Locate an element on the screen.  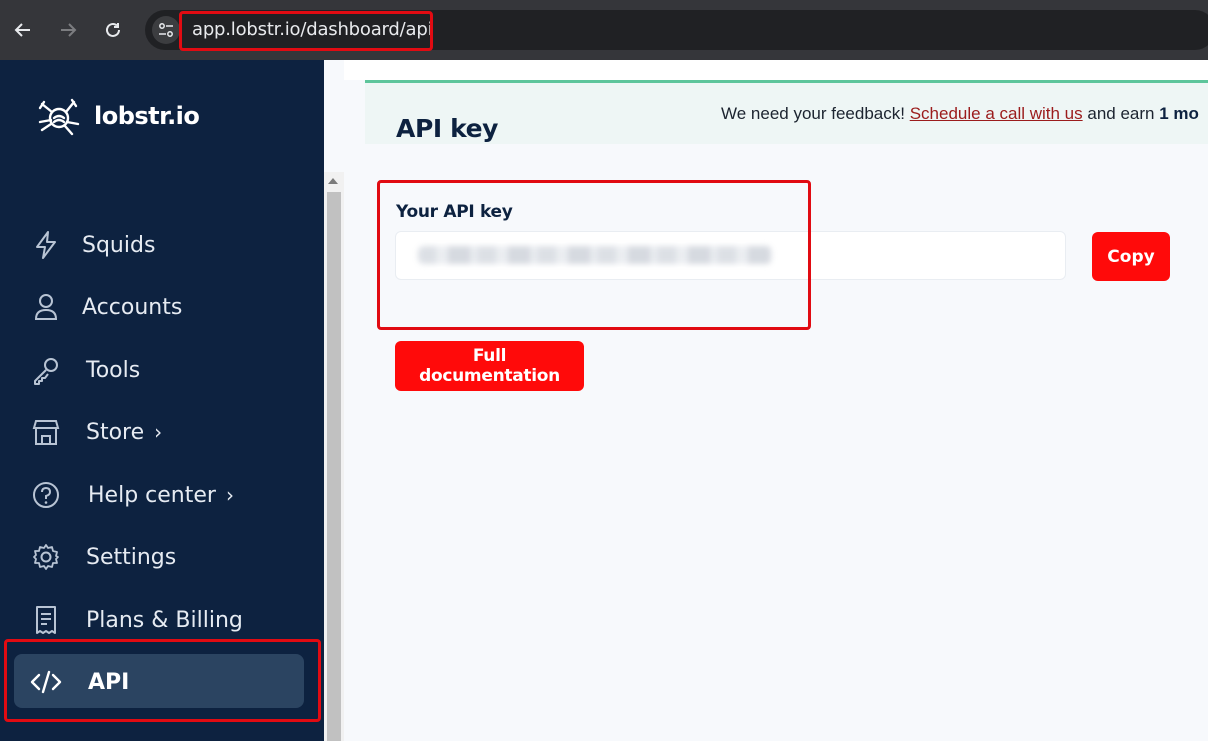
arrow-left-icon is located at coordinates (22, 30).